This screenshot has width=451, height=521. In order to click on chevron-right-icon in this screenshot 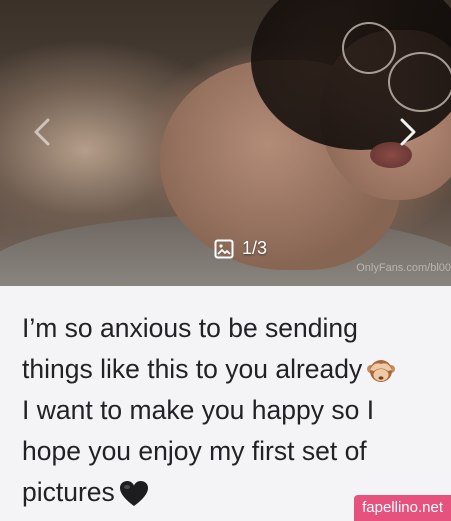, I will do `click(408, 132)`.